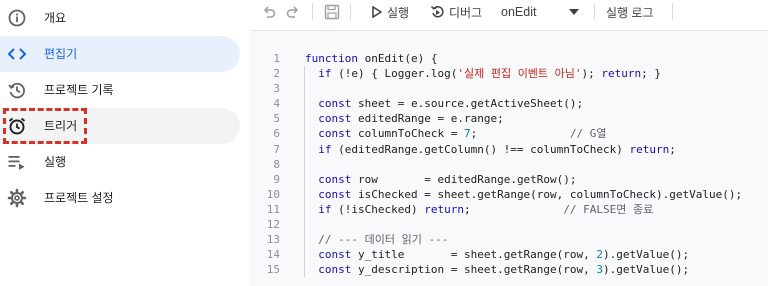 The image size is (768, 286). I want to click on line-number: 10, so click(273, 194).